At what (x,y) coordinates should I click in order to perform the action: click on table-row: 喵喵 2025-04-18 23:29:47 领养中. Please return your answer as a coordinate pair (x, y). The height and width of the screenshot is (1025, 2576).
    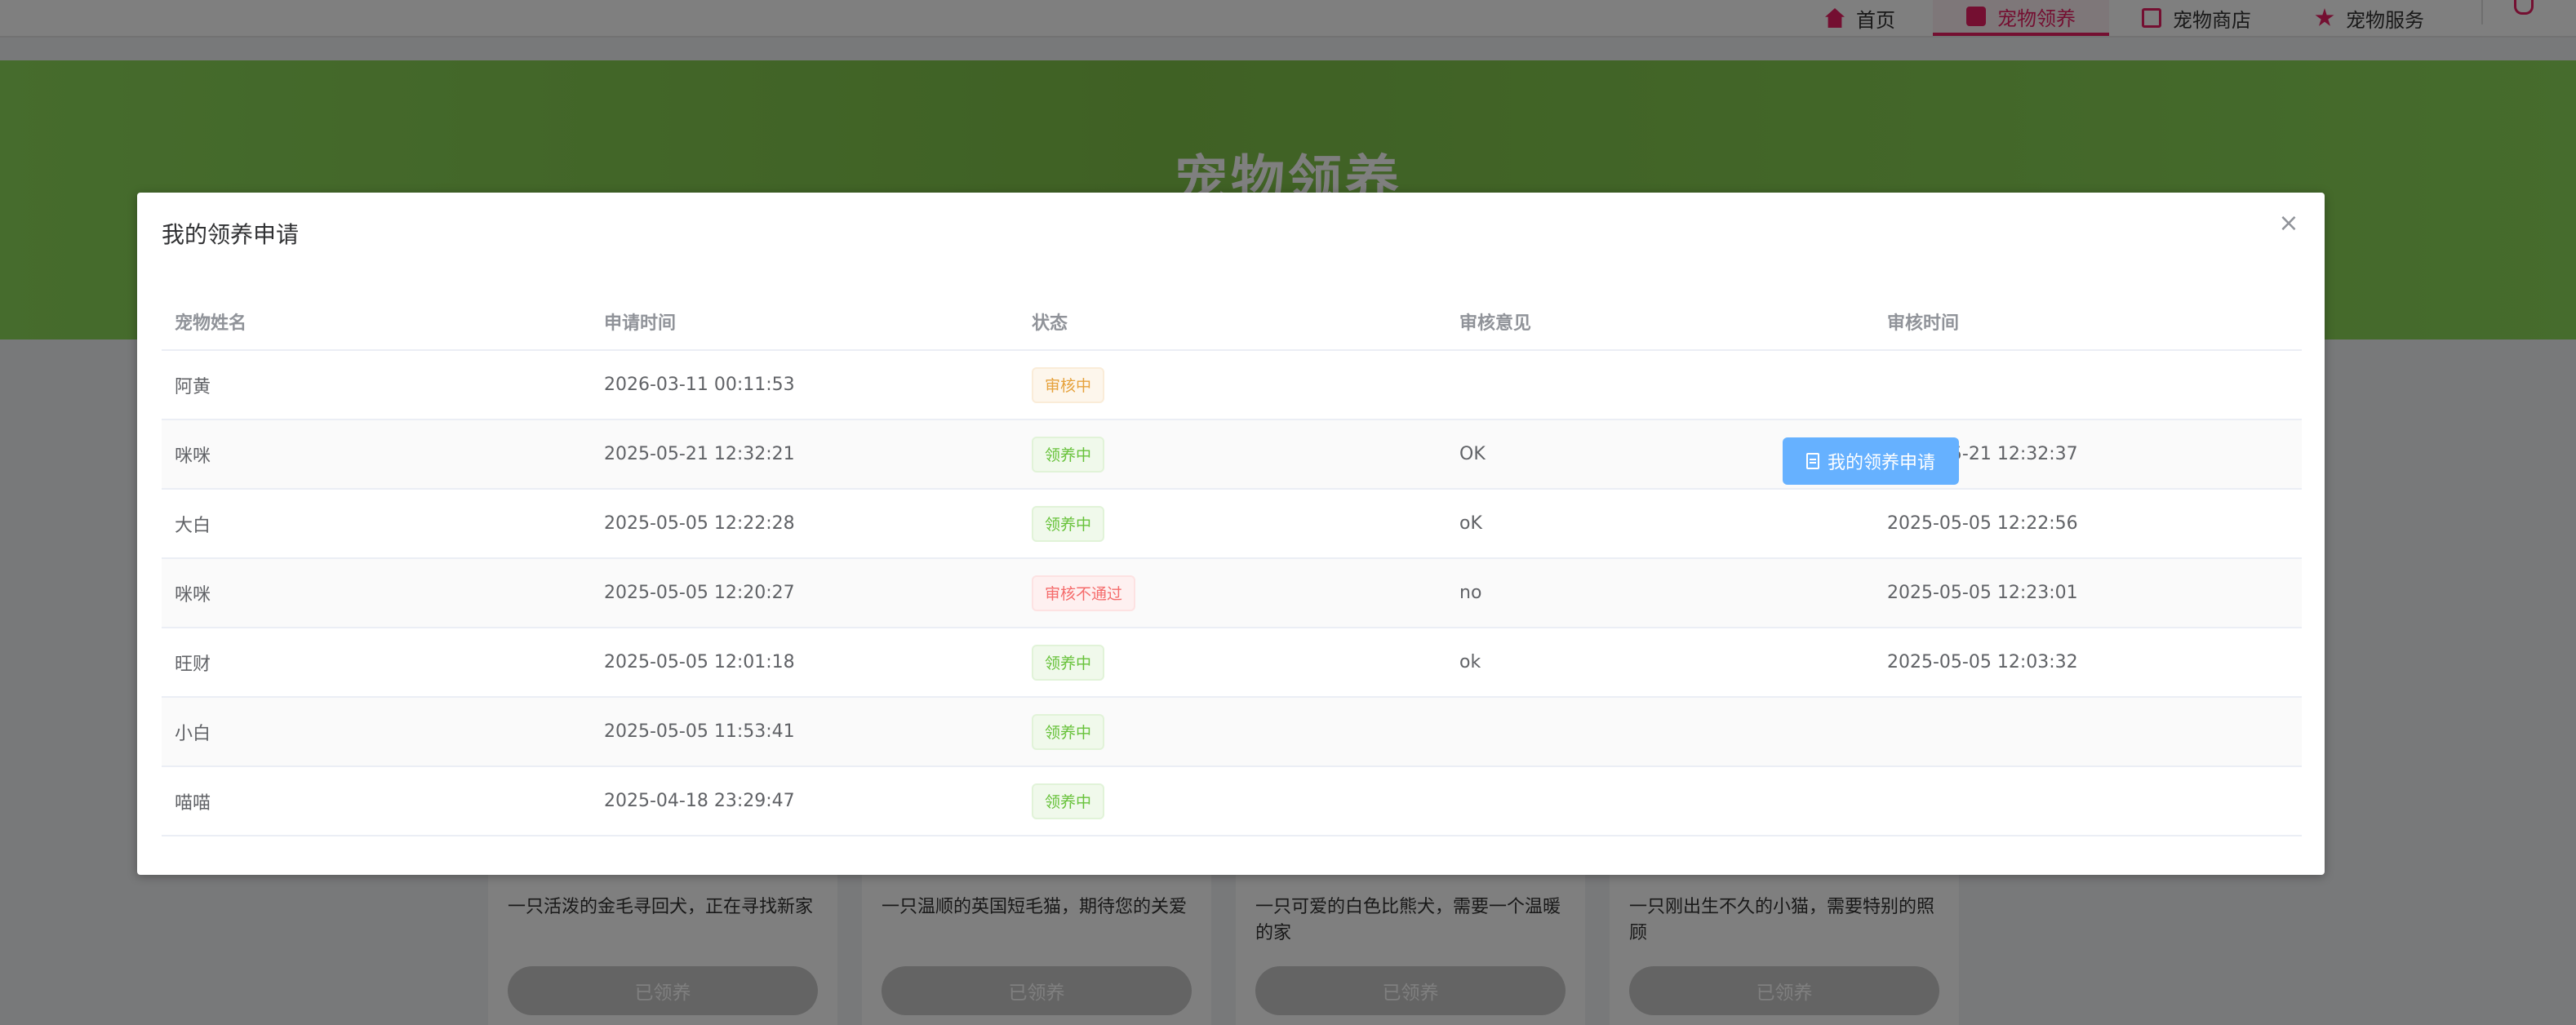
    Looking at the image, I should click on (1232, 801).